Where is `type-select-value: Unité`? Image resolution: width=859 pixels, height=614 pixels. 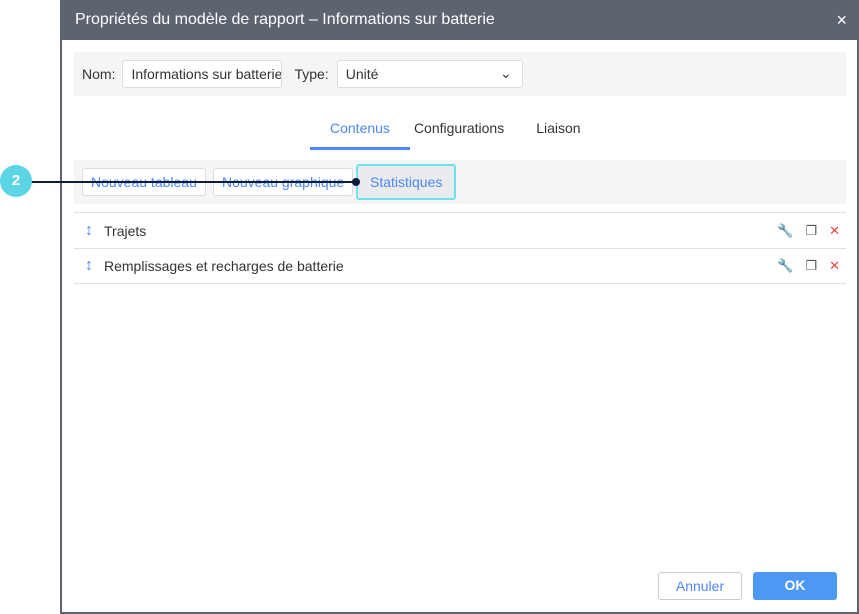
type-select-value: Unité is located at coordinates (362, 74).